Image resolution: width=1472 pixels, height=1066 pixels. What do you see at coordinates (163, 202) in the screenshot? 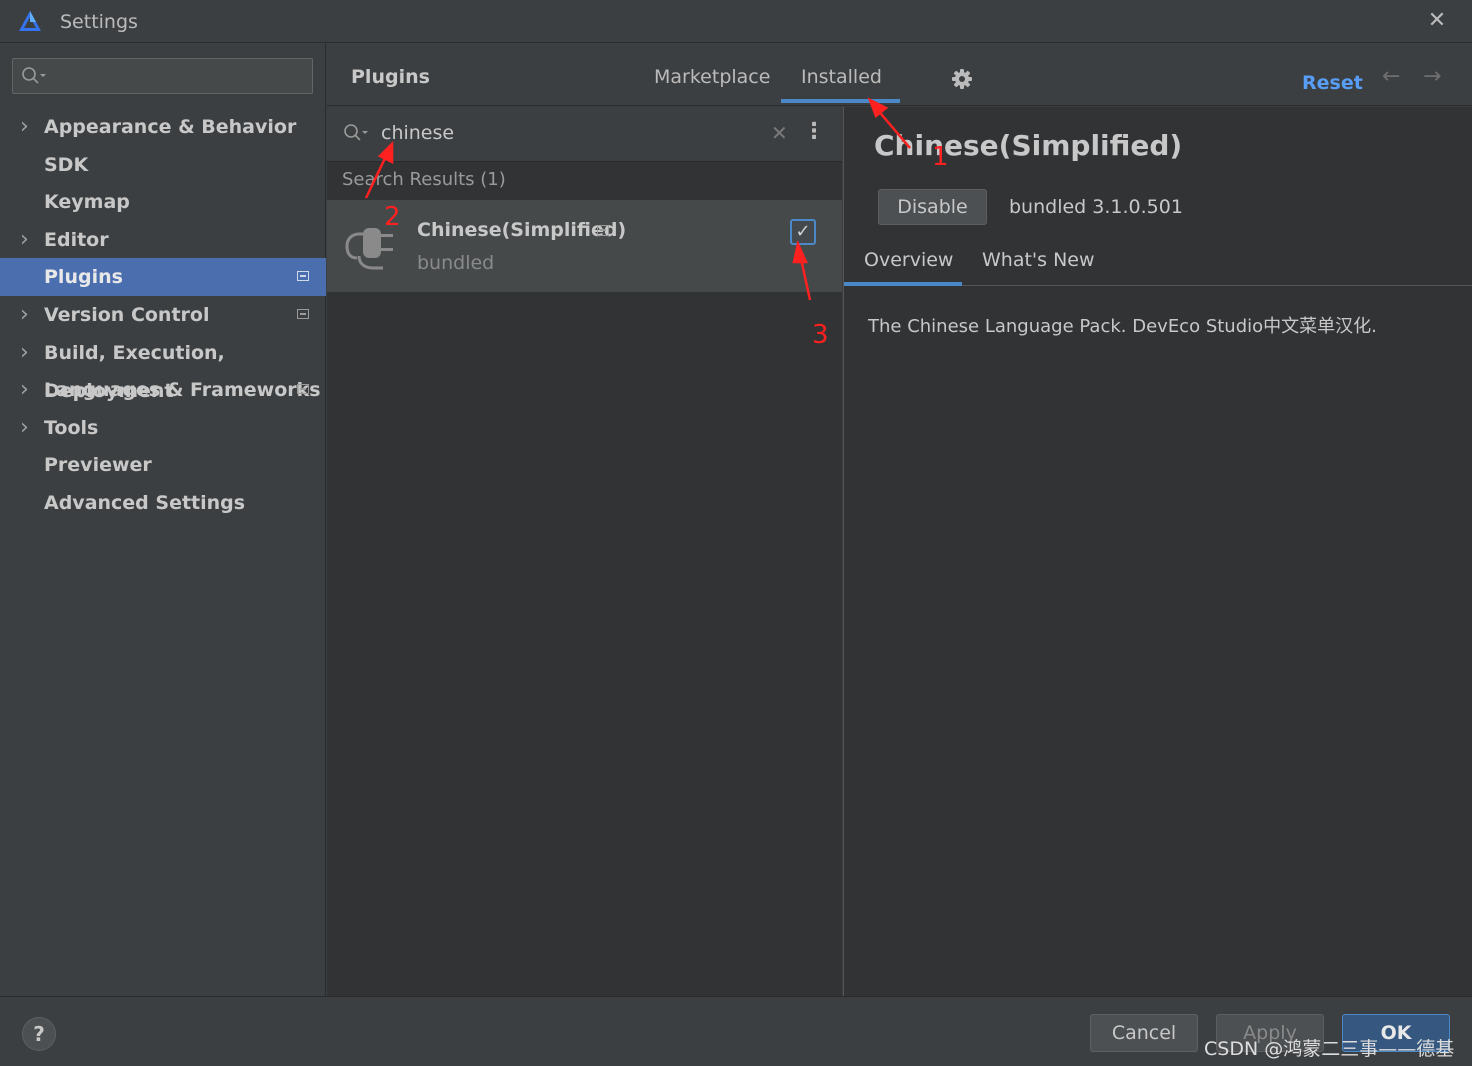
I see `sidebar-item-keymap: Keymap` at bounding box center [163, 202].